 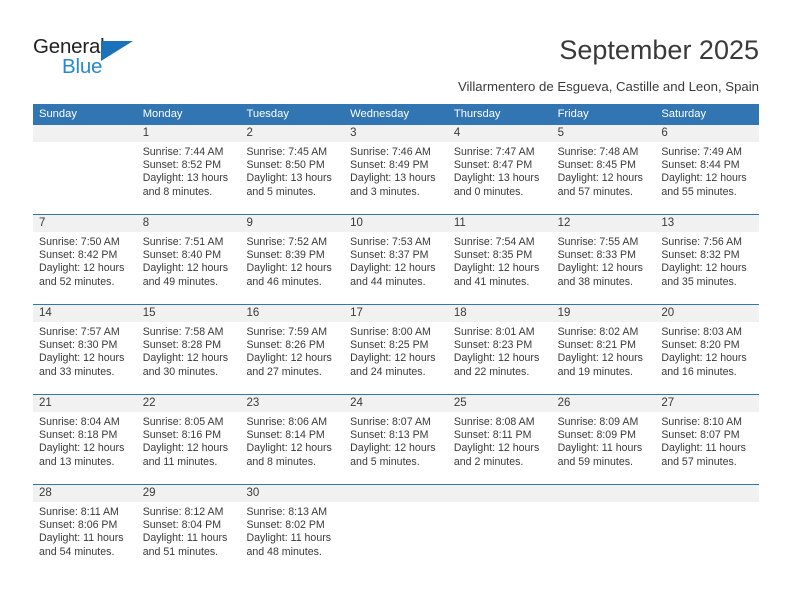 I want to click on page-title: September 2025, so click(x=659, y=50).